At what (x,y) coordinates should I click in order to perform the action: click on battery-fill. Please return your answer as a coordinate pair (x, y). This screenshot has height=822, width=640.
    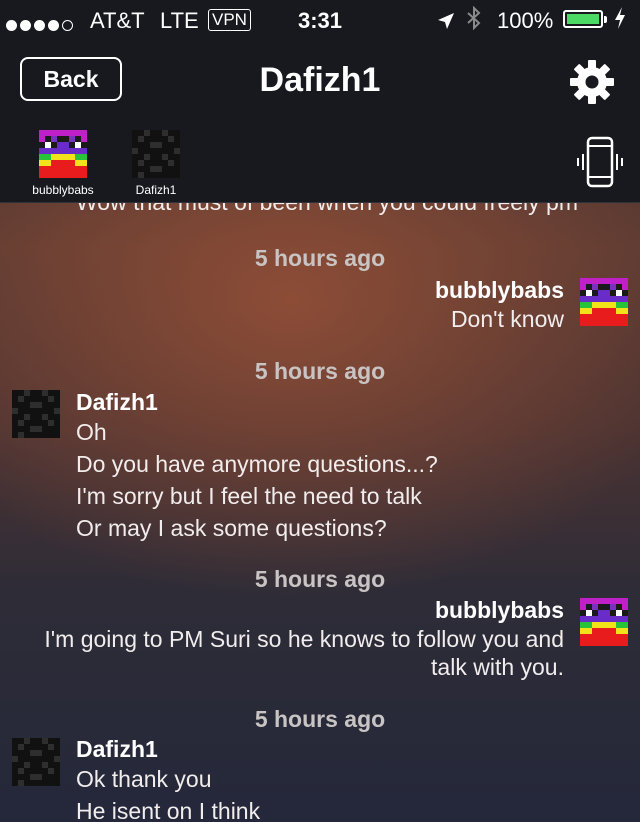
    Looking at the image, I should click on (583, 19).